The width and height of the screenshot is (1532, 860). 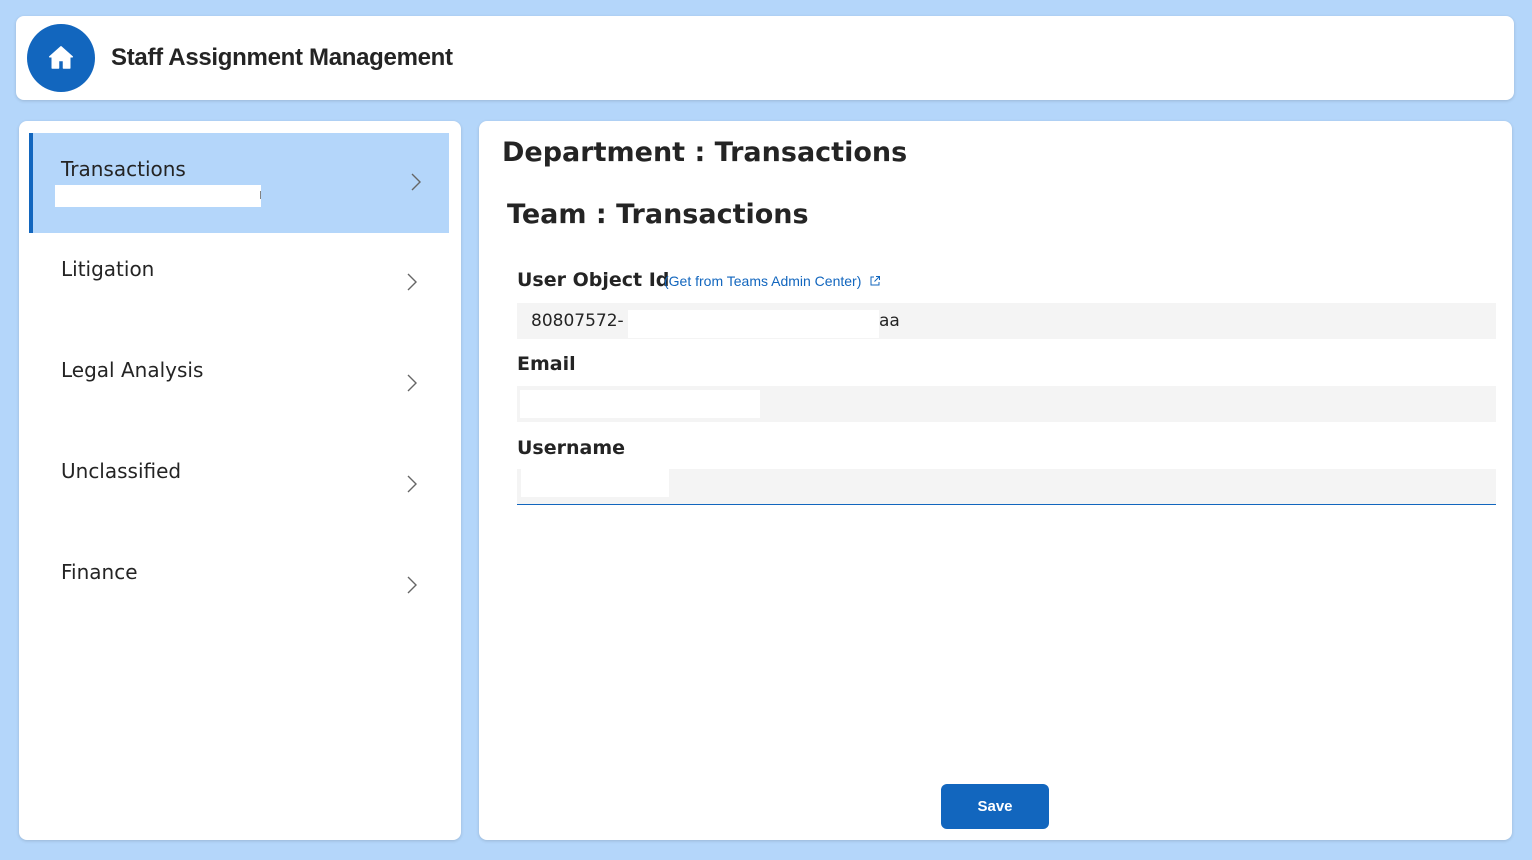 I want to click on teams-admin-center-link: (Get from Teams Admin Center), so click(x=772, y=281).